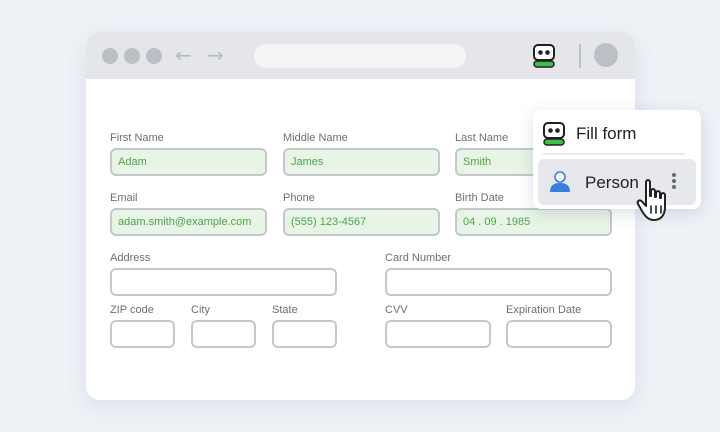  Describe the element at coordinates (651, 200) in the screenshot. I see `hand-pointer-cursor-icon` at that location.